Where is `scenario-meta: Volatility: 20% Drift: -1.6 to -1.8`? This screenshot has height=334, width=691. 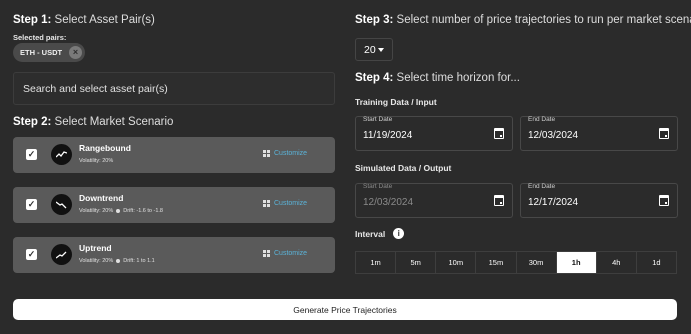
scenario-meta: Volatility: 20% Drift: -1.6 to -1.8 is located at coordinates (121, 211).